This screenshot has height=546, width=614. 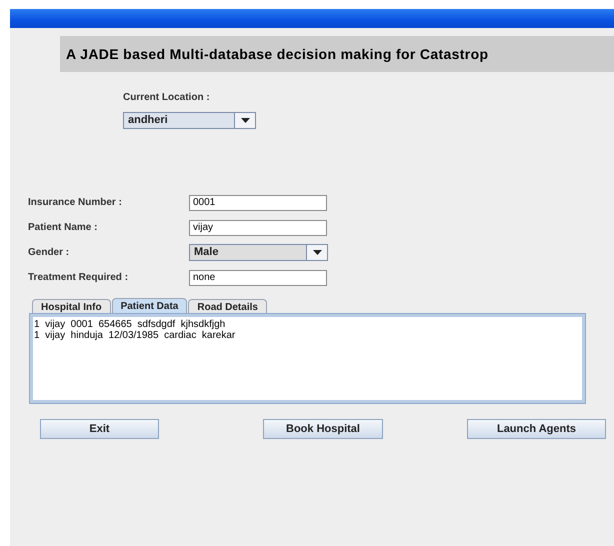 What do you see at coordinates (49, 252) in the screenshot?
I see `field-label: Gender :` at bounding box center [49, 252].